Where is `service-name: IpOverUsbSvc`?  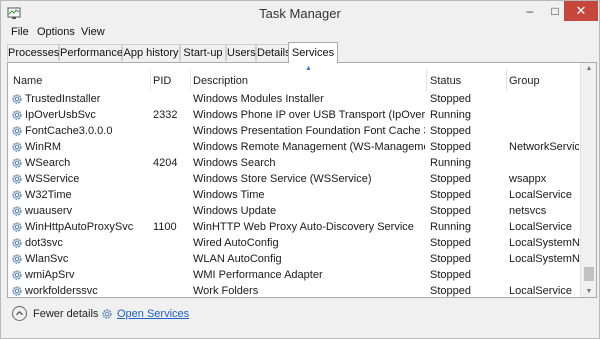 service-name: IpOverUsbSvc is located at coordinates (60, 115).